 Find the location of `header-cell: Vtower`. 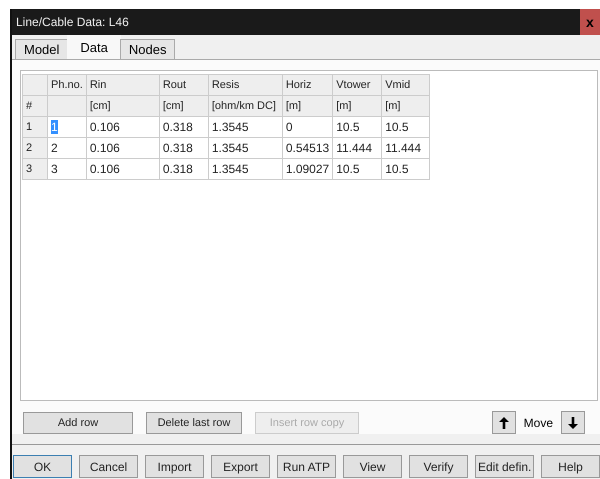

header-cell: Vtower is located at coordinates (357, 85).